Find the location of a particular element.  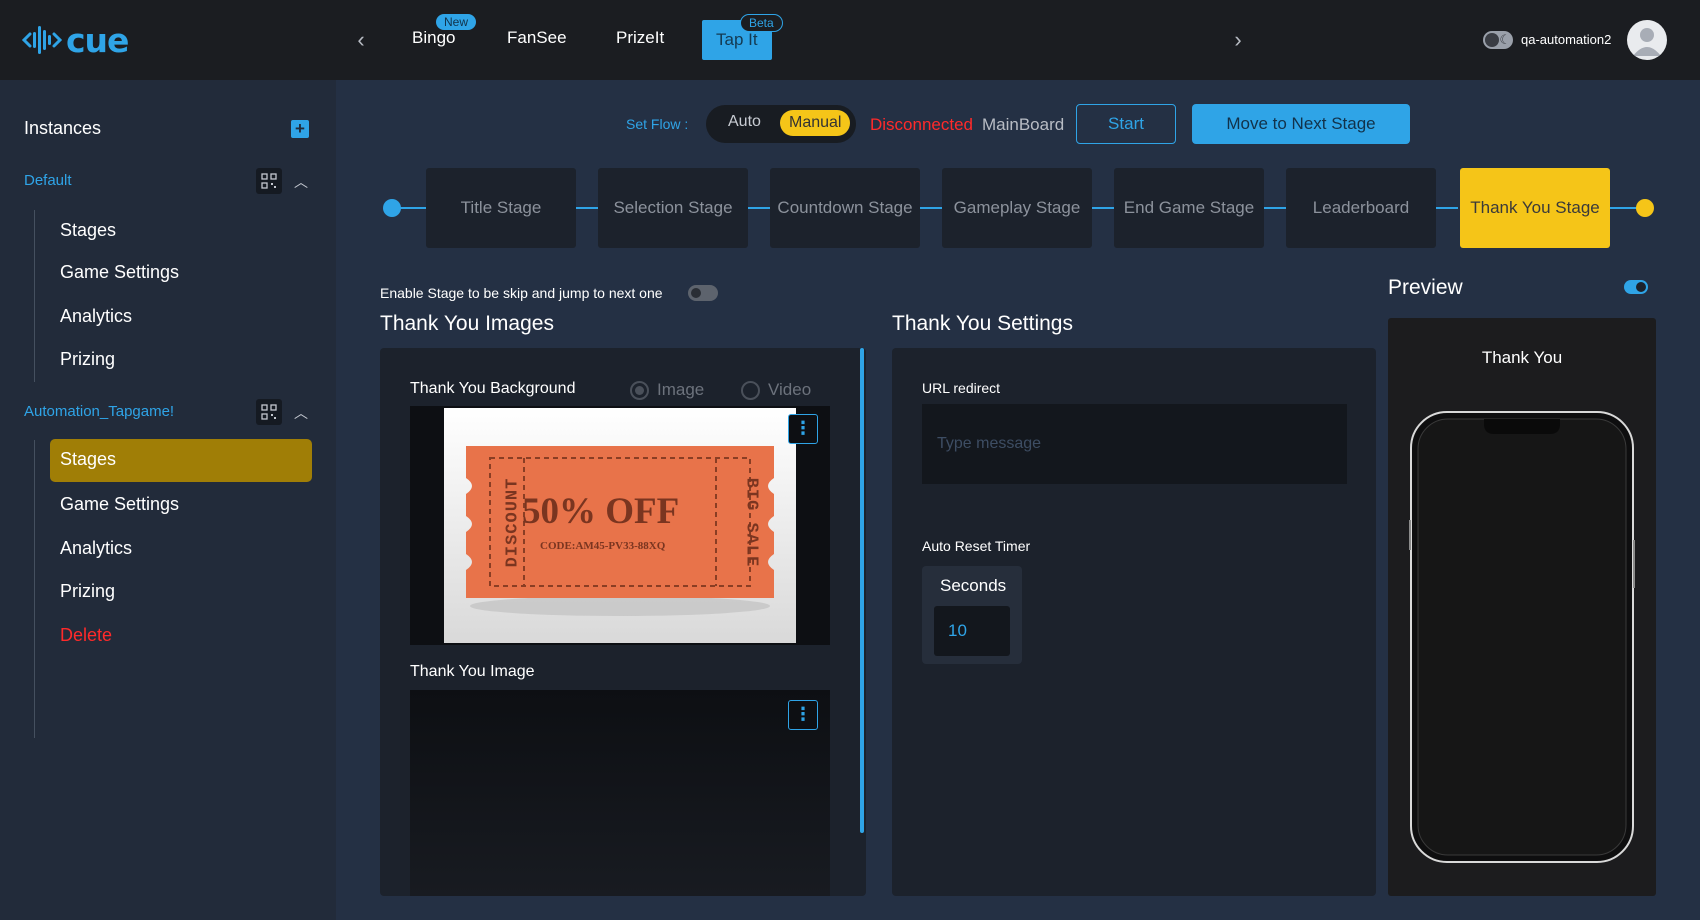

instance-default: Default is located at coordinates (48, 180).